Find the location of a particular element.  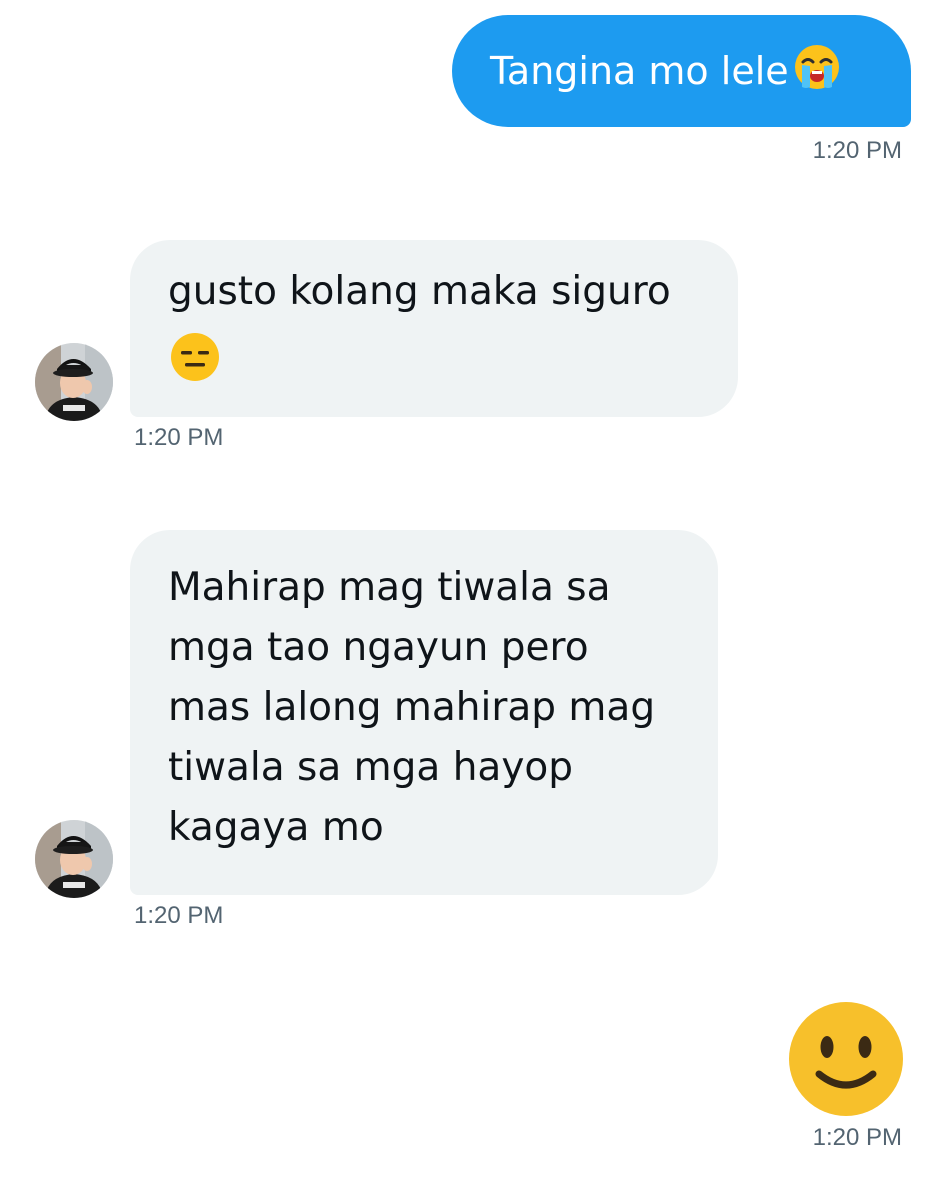

message-text-line: Mahirap mag tiwala sa is located at coordinates (389, 587).